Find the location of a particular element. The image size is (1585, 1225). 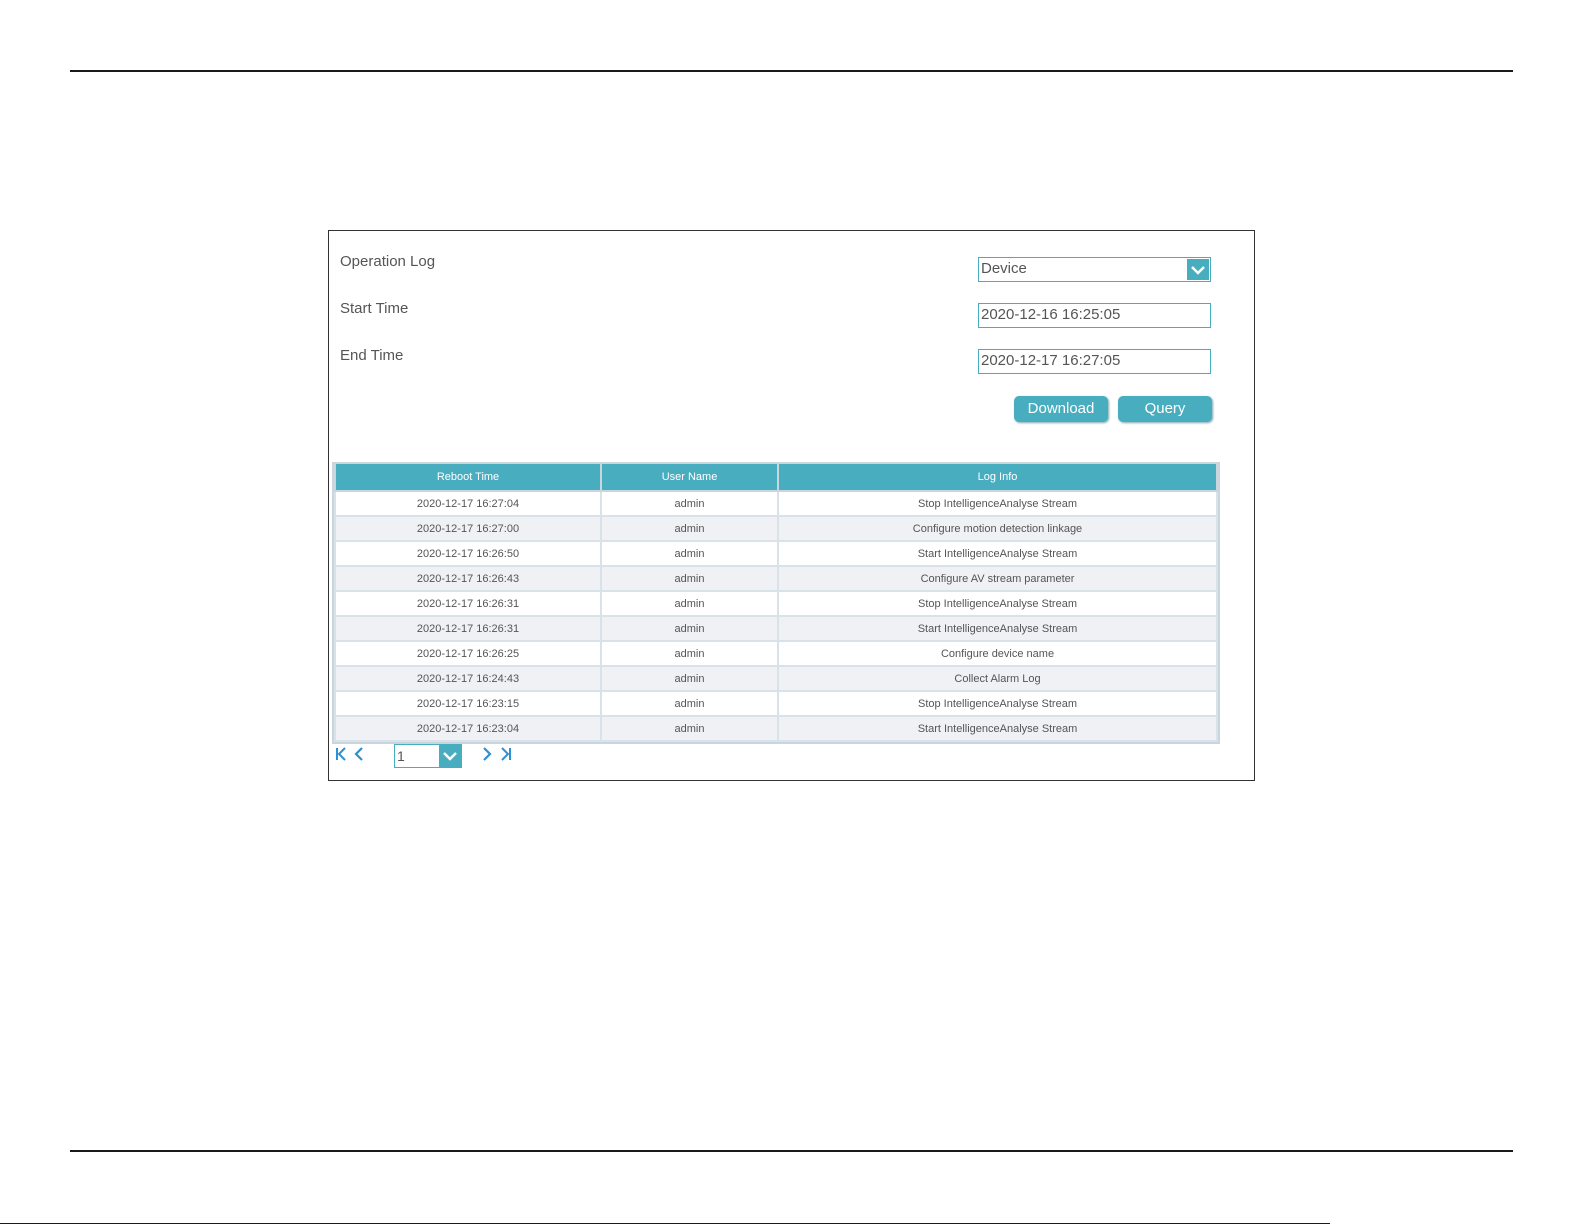

prev-page-icon is located at coordinates (359, 754).